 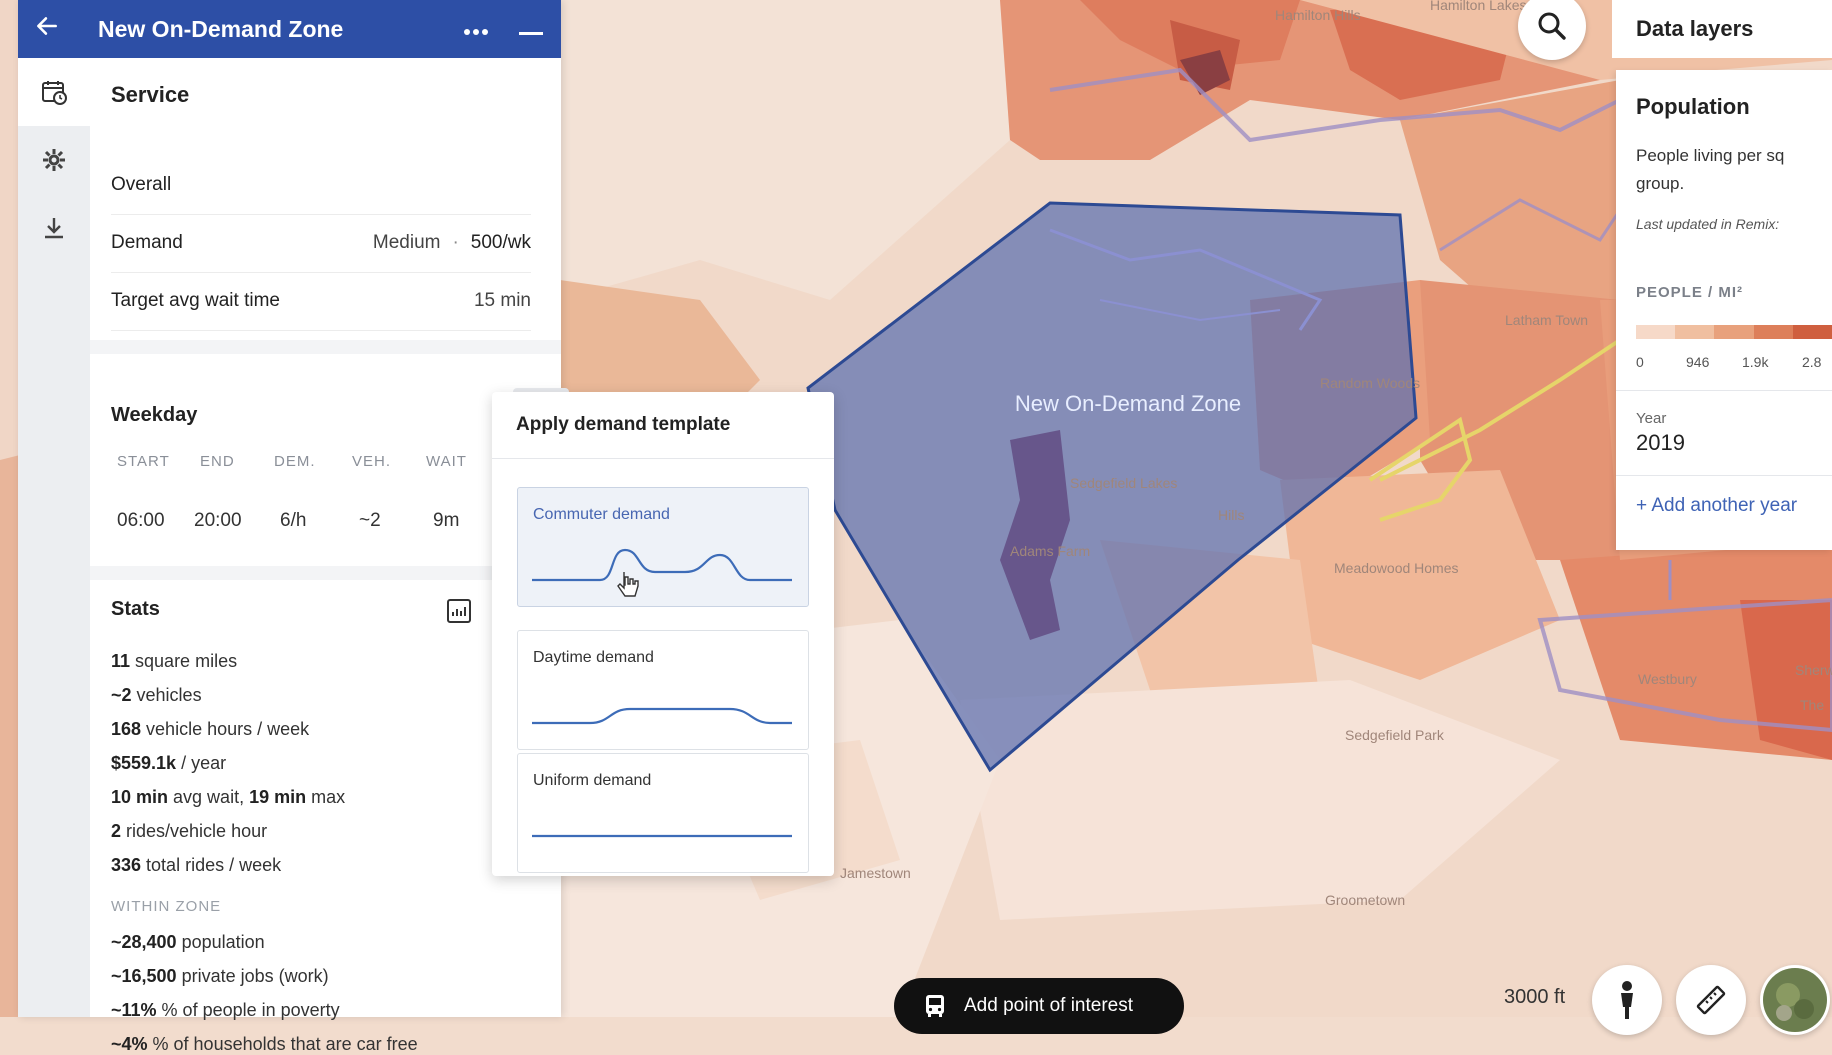 I want to click on cell-start: 06:00, so click(x=141, y=521).